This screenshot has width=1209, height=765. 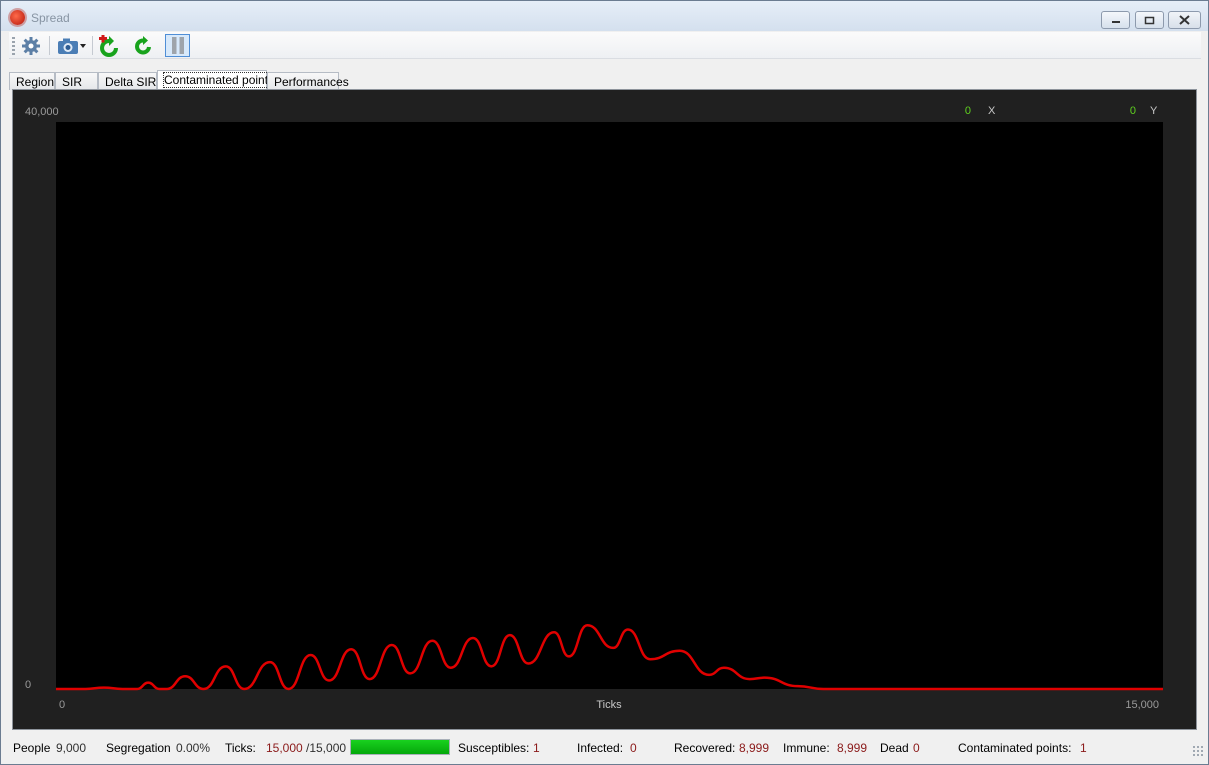 I want to click on tab-performances: Performances, so click(x=308, y=81).